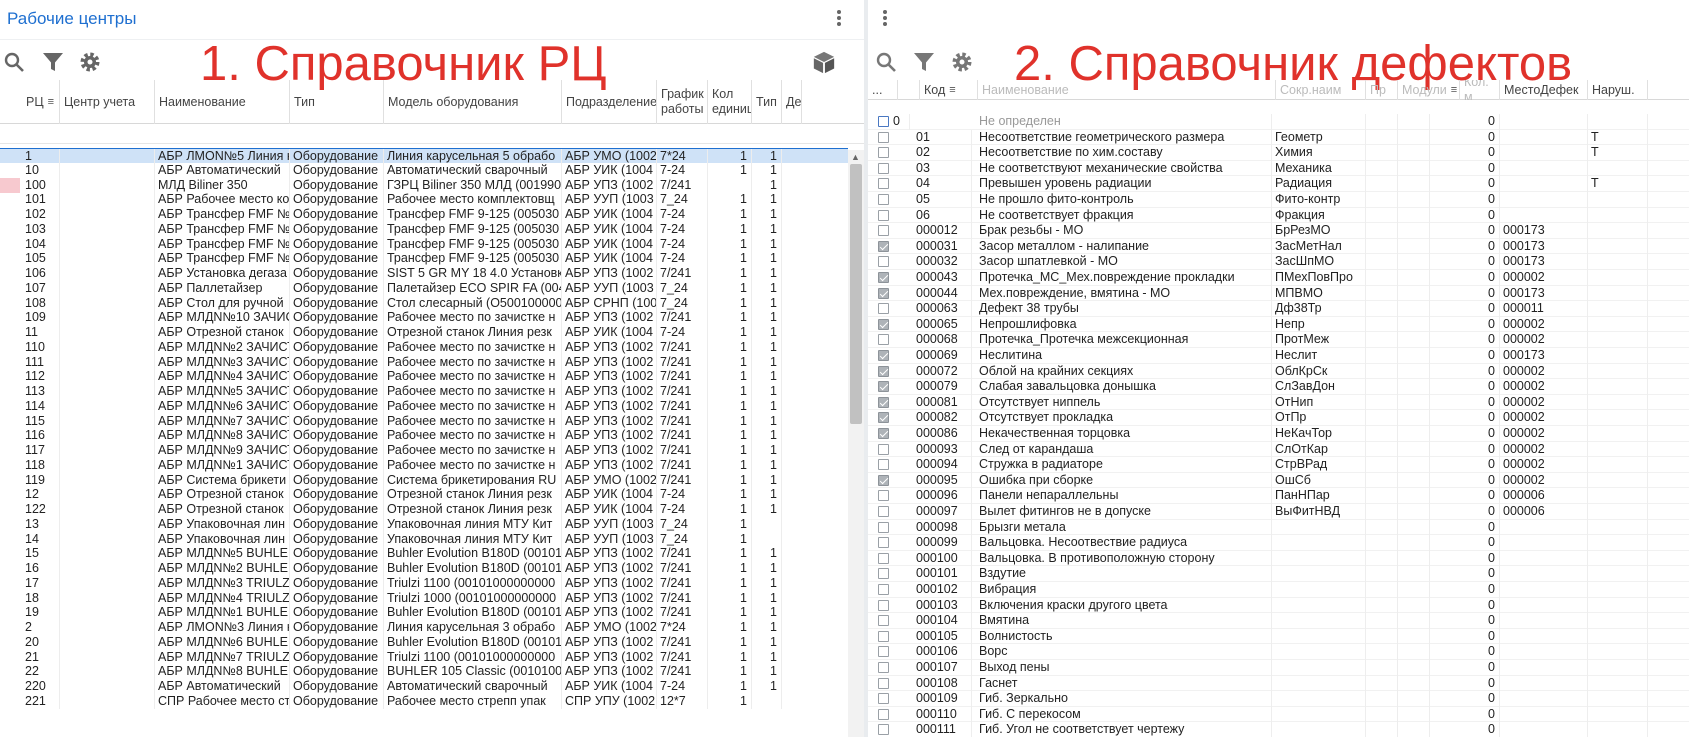  Describe the element at coordinates (885, 20) in the screenshot. I see `kebab-menu-icon` at that location.